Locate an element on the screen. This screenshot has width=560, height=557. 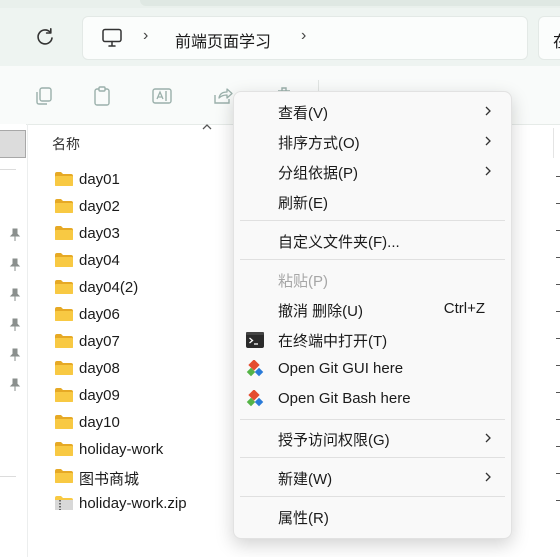
copy-icon is located at coordinates (44, 96).